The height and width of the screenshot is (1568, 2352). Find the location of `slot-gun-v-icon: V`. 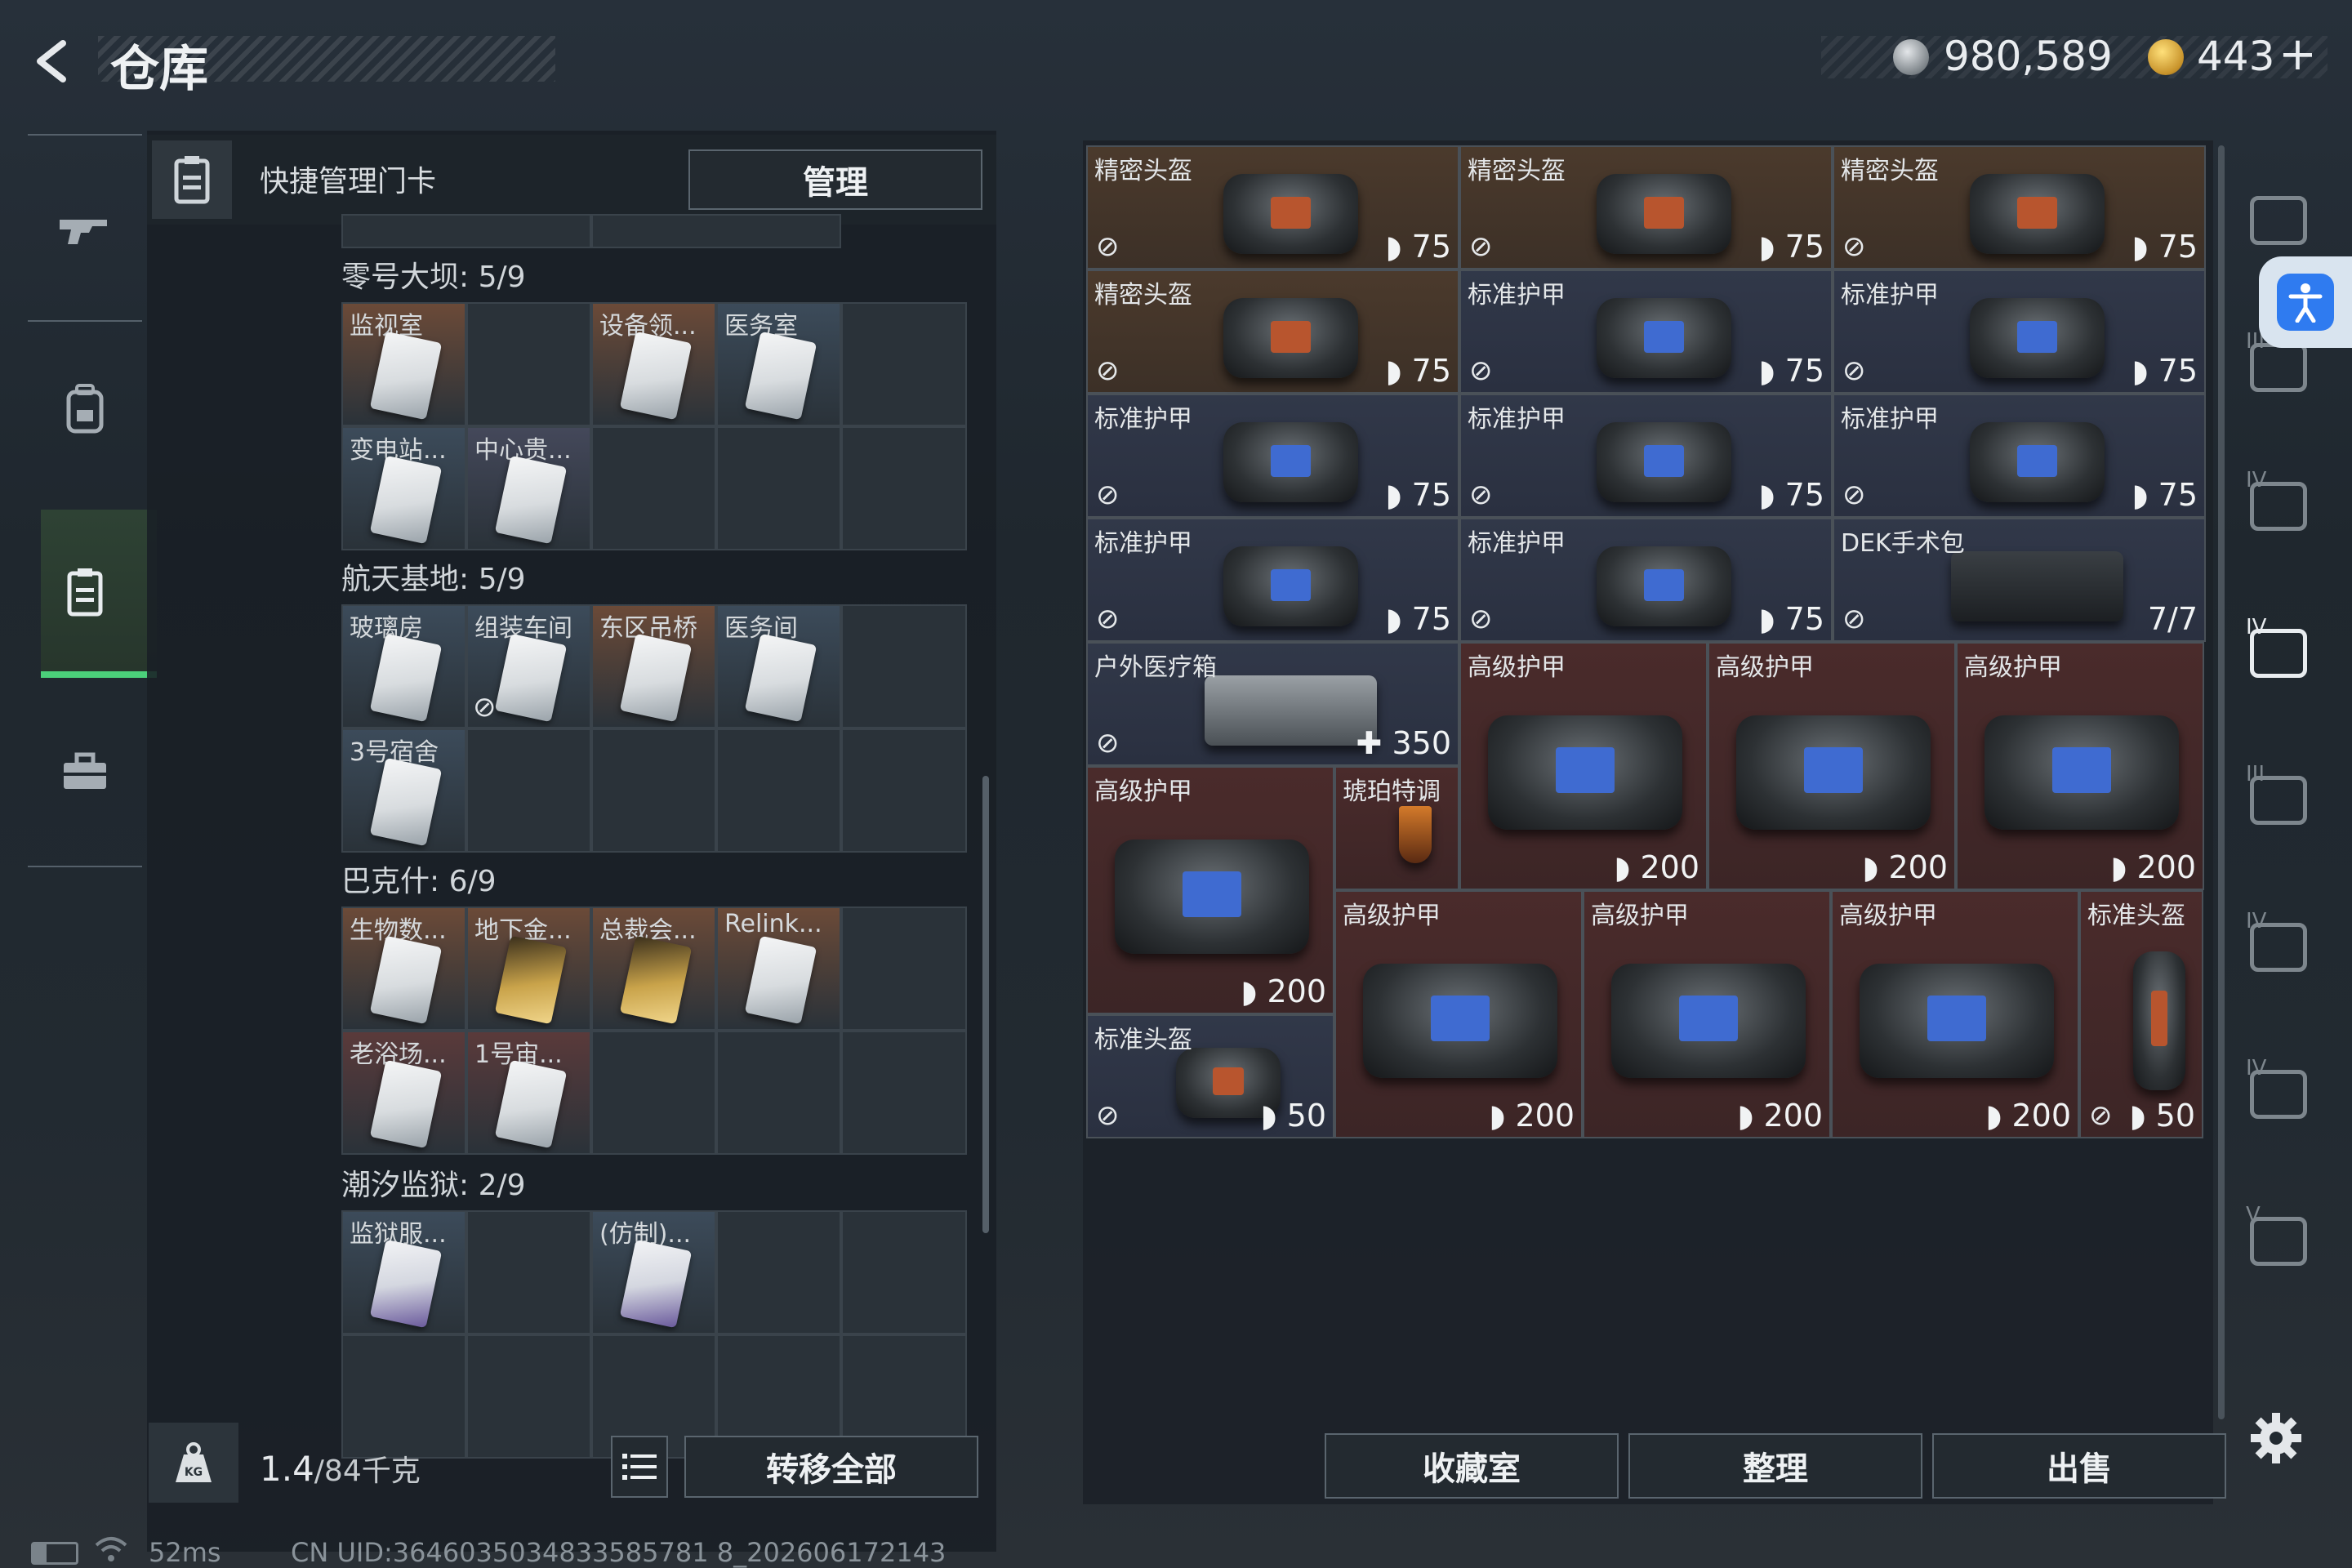

slot-gun-v-icon: V is located at coordinates (2279, 1241).